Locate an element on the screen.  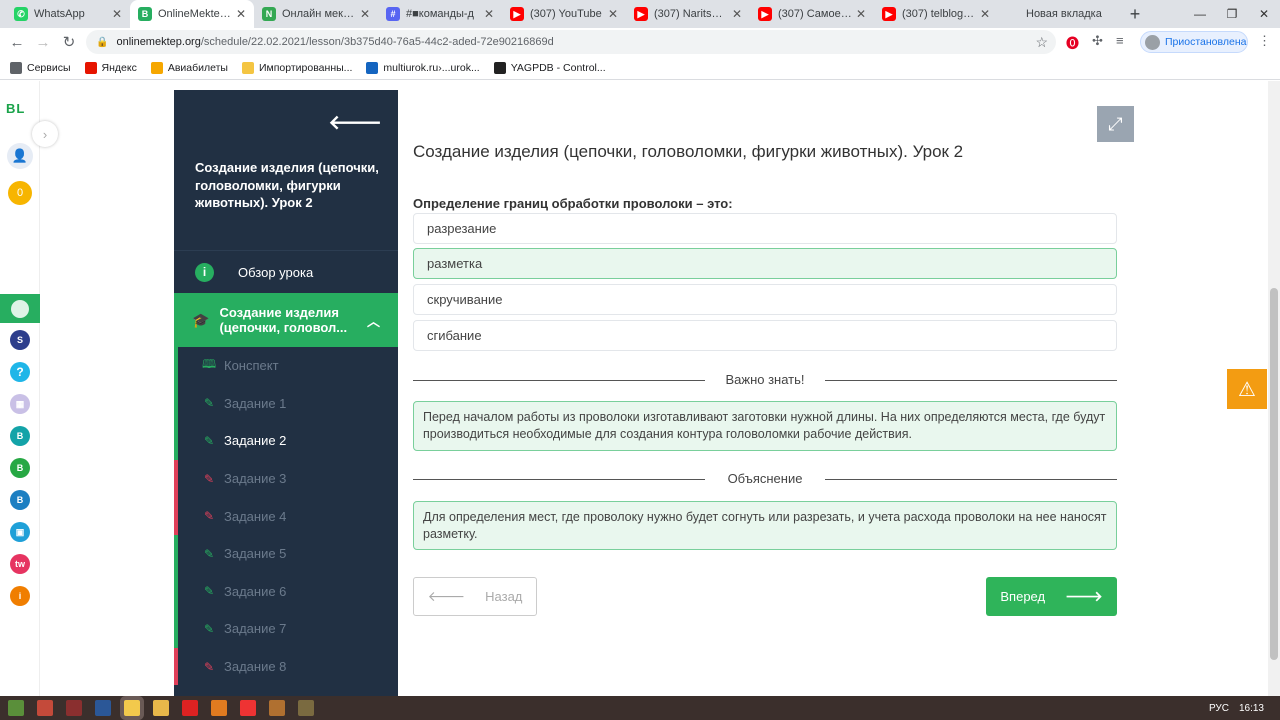
divider-line-right is located at coordinates (971, 380).